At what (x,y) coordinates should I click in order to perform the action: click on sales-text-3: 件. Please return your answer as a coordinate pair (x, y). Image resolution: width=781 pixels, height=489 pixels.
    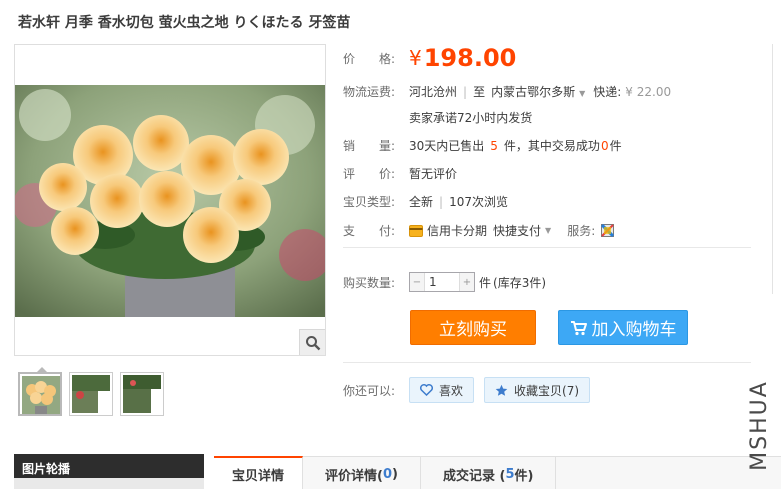
    Looking at the image, I should click on (615, 146).